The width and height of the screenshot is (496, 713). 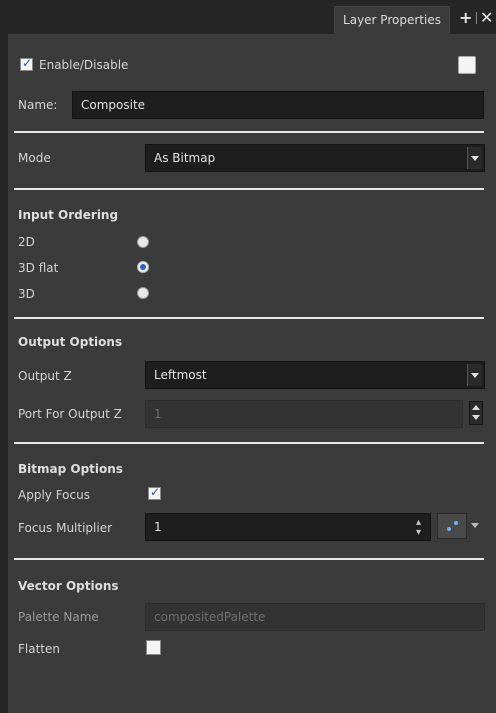 I want to click on output-z-dropdown: Leftmost, so click(x=315, y=375).